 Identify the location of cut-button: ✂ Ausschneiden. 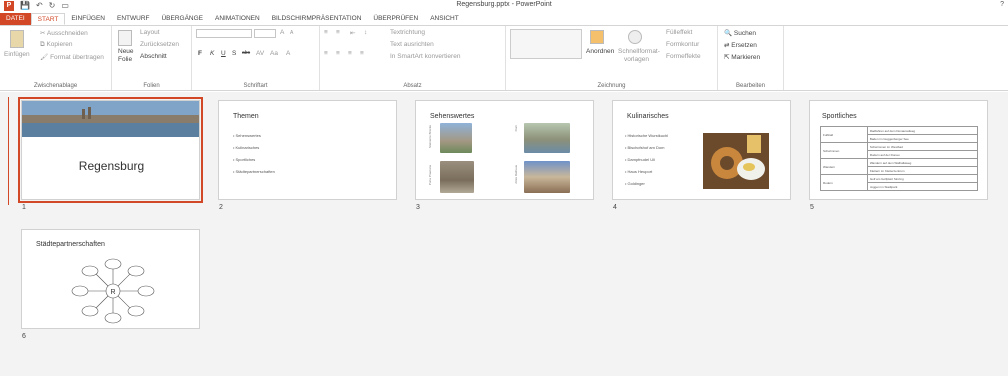
(64, 33).